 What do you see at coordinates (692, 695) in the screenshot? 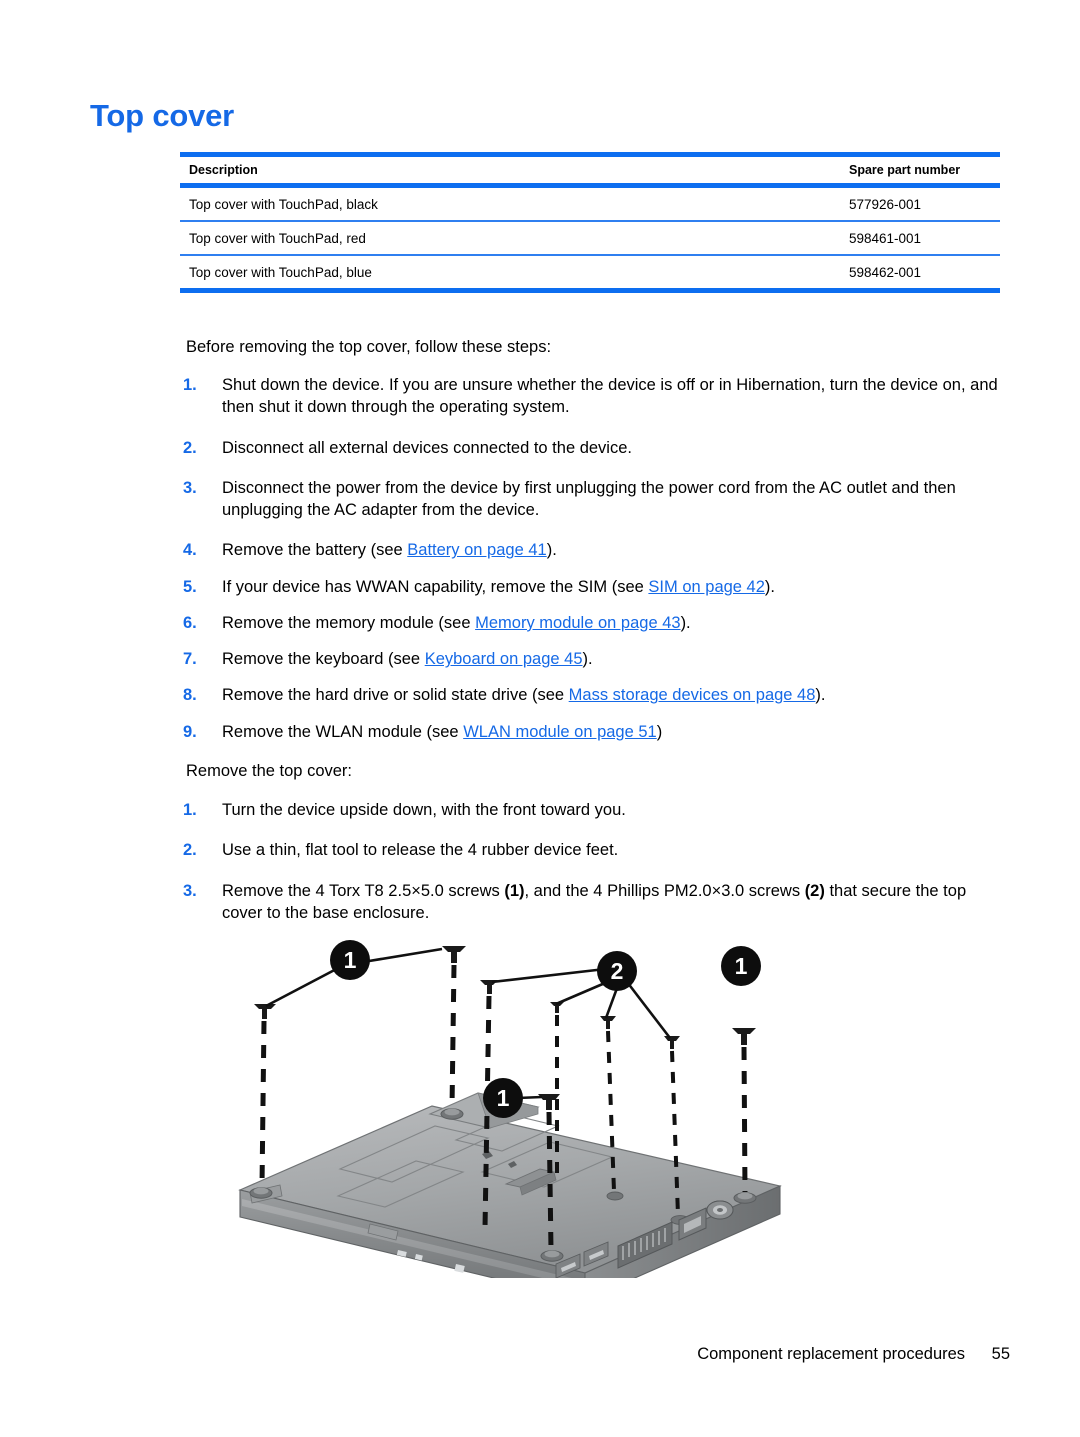
I see `cross-reference-link-mass-storage-devices: Mass storage devices on page 48` at bounding box center [692, 695].